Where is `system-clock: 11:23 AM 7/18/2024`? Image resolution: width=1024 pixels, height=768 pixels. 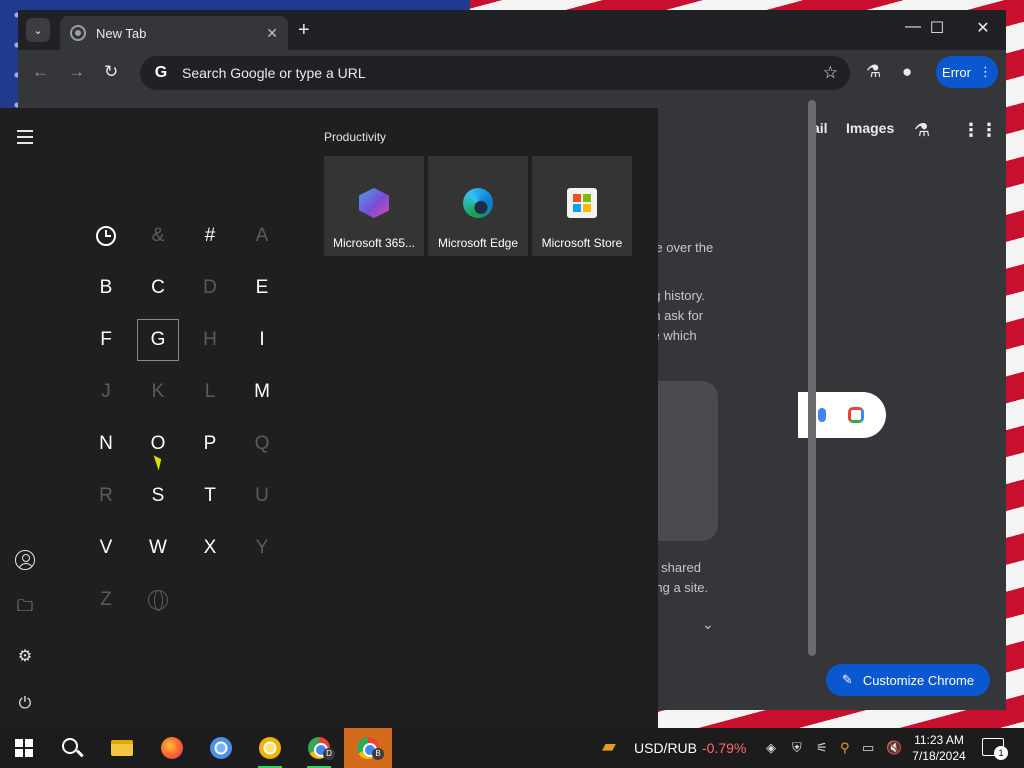
system-clock: 11:23 AM 7/18/2024 is located at coordinates (939, 748).